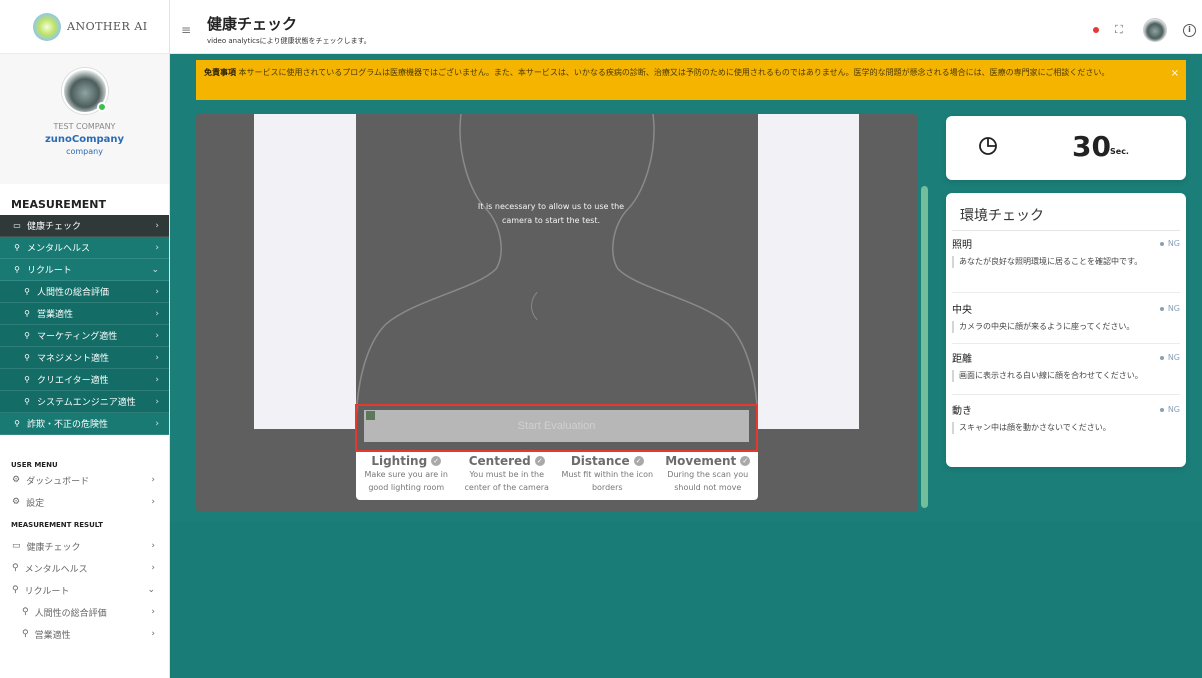 This screenshot has height=678, width=1202. Describe the element at coordinates (962, 411) in the screenshot. I see `env-item-name: 動き` at that location.